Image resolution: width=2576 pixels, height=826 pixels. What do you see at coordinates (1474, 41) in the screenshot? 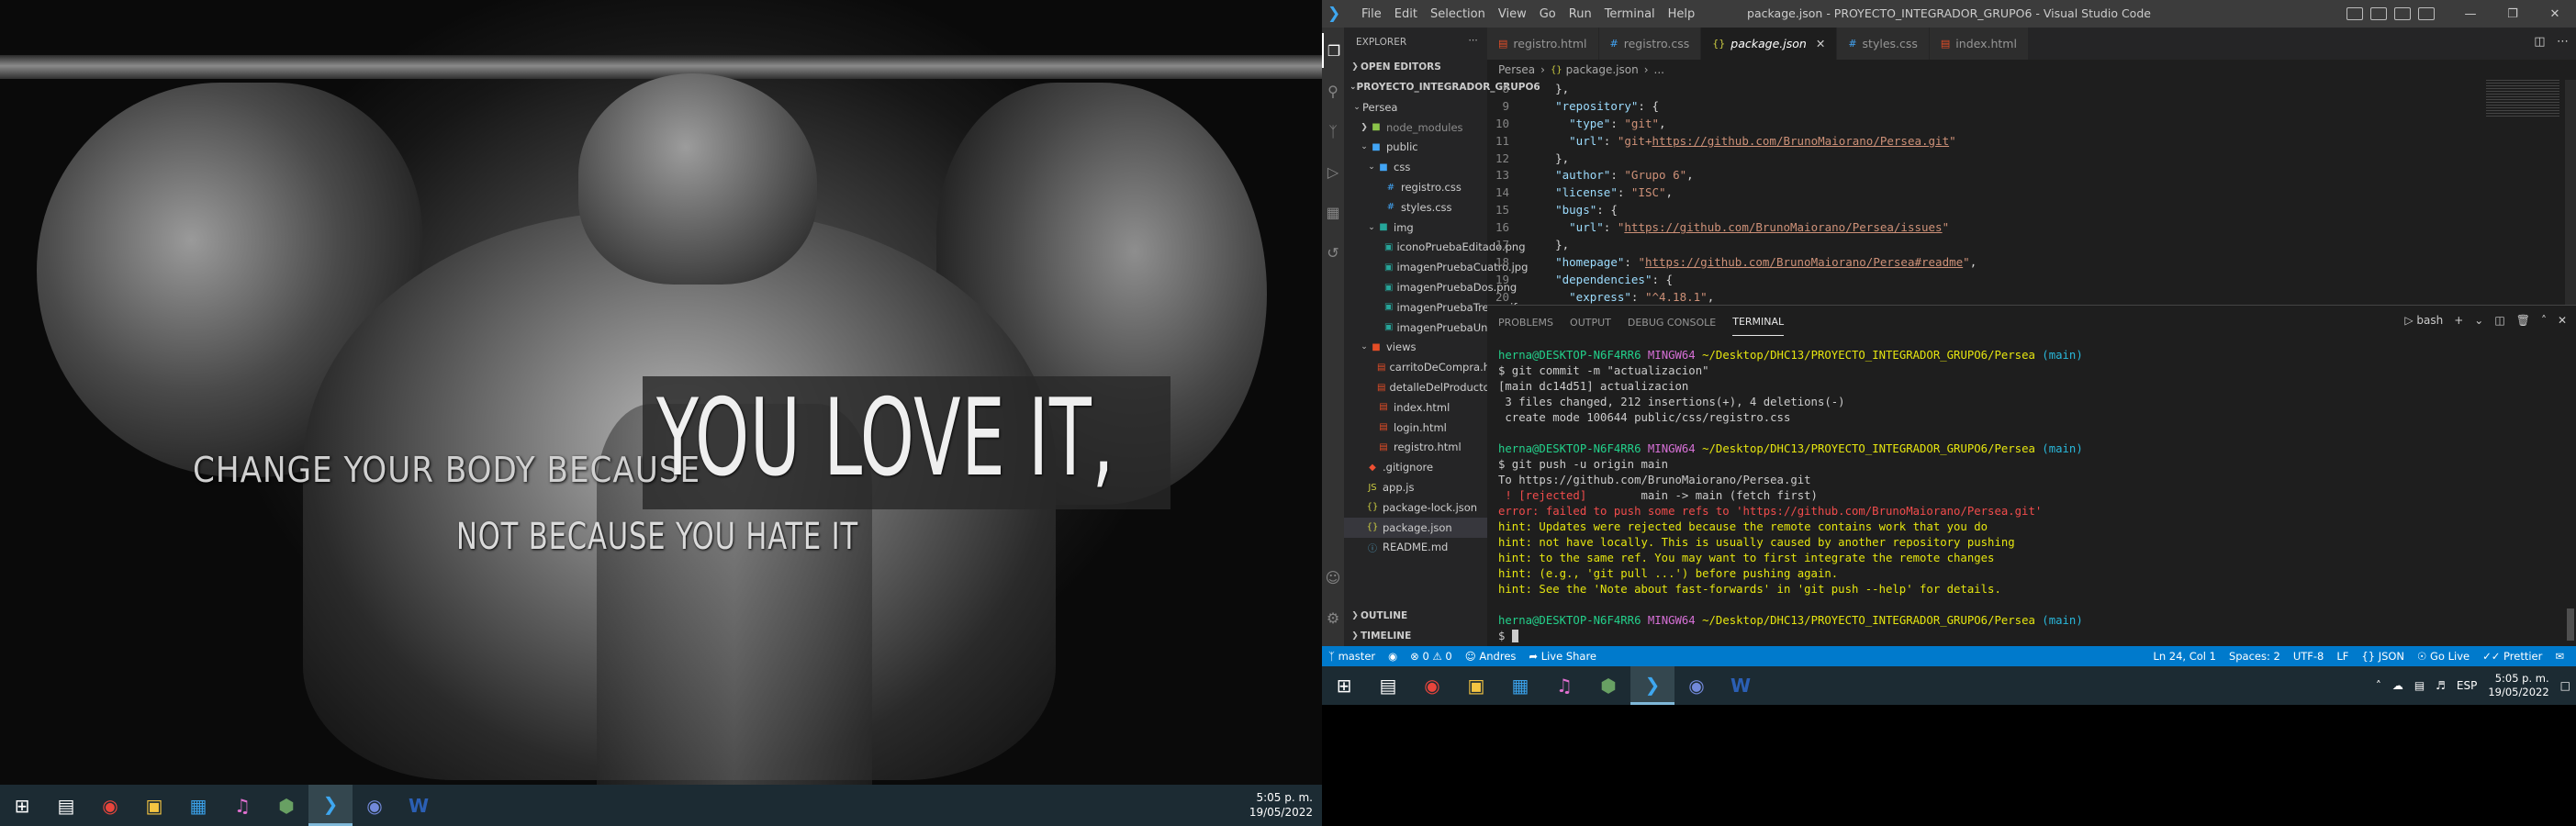
I see `explorer-more-icon: ⋯` at bounding box center [1474, 41].